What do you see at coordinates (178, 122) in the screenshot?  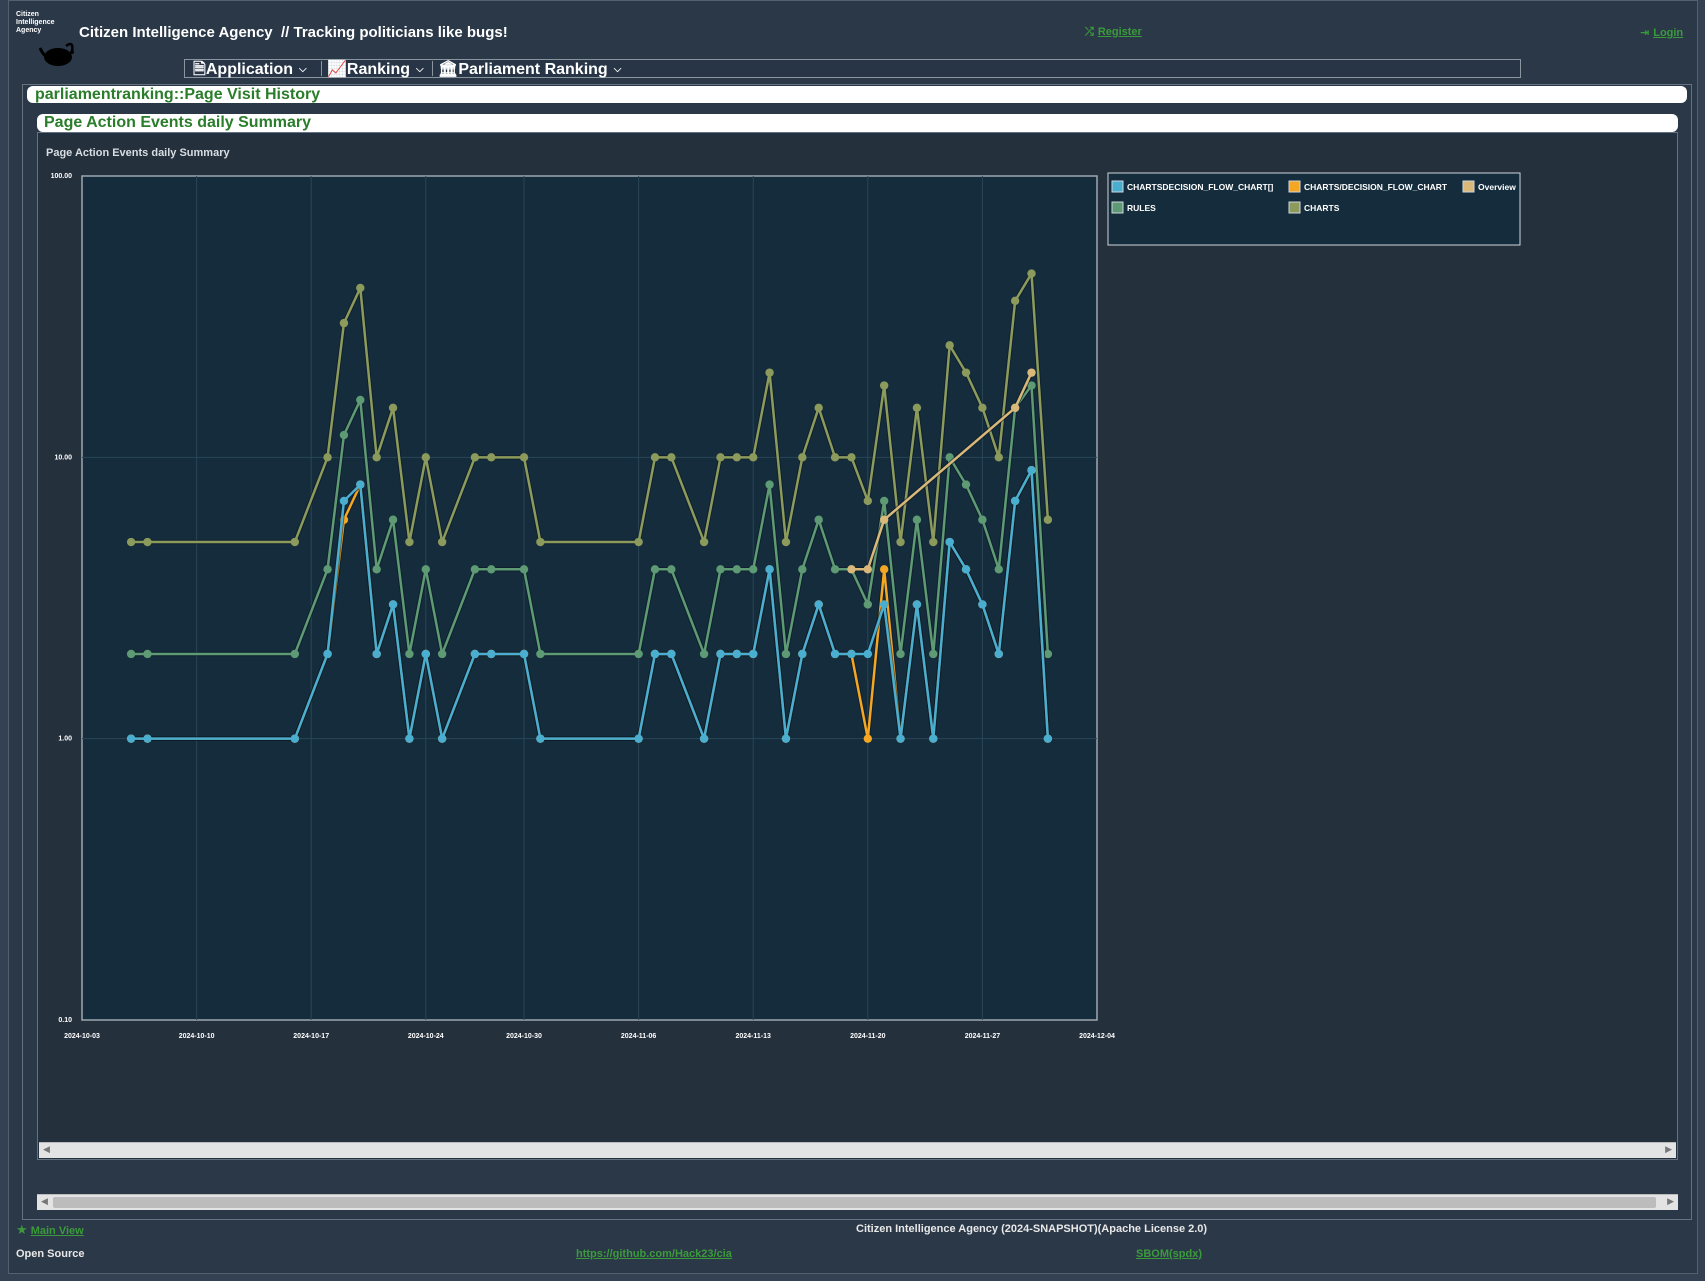 I see `panel-caption-text: Page Action Events daily Summary` at bounding box center [178, 122].